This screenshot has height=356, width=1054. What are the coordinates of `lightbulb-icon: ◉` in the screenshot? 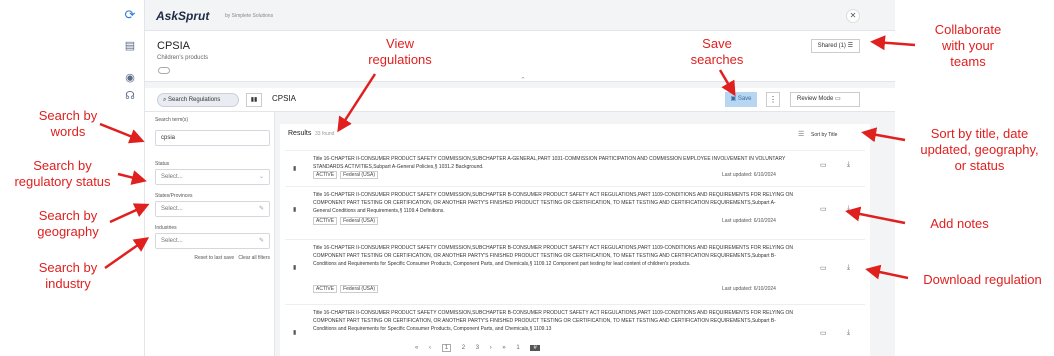 It's located at (130, 77).